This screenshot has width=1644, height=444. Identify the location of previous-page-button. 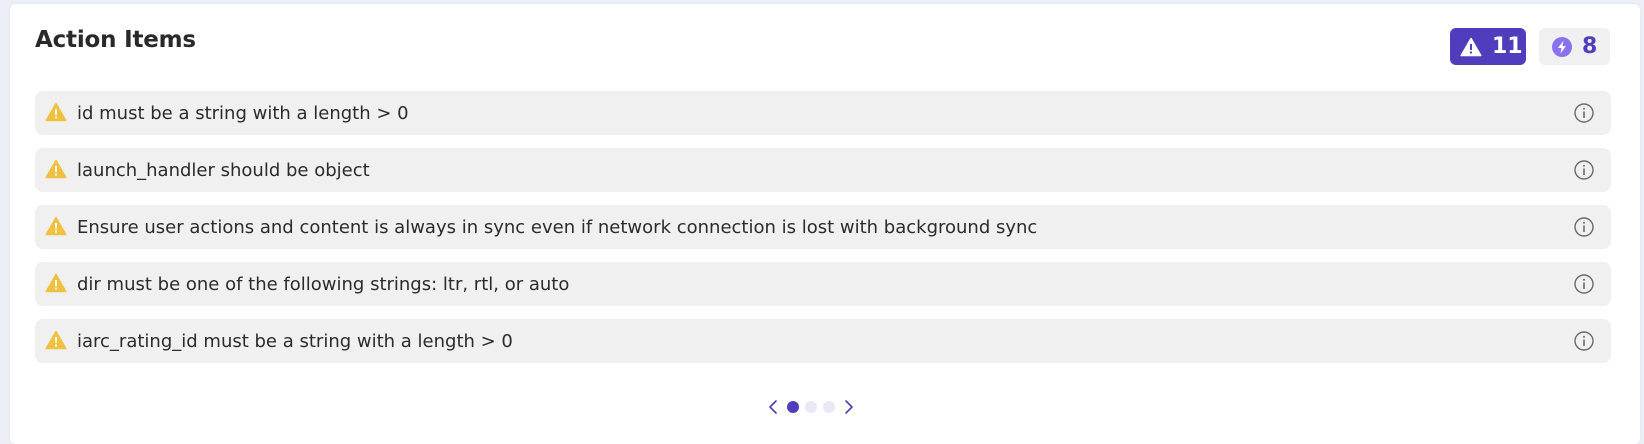
(773, 407).